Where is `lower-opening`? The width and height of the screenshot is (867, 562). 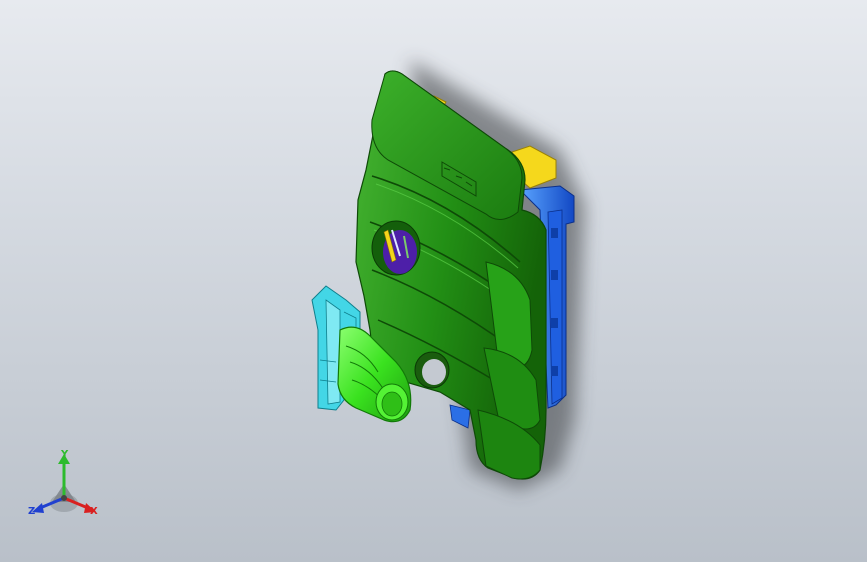 lower-opening is located at coordinates (432, 370).